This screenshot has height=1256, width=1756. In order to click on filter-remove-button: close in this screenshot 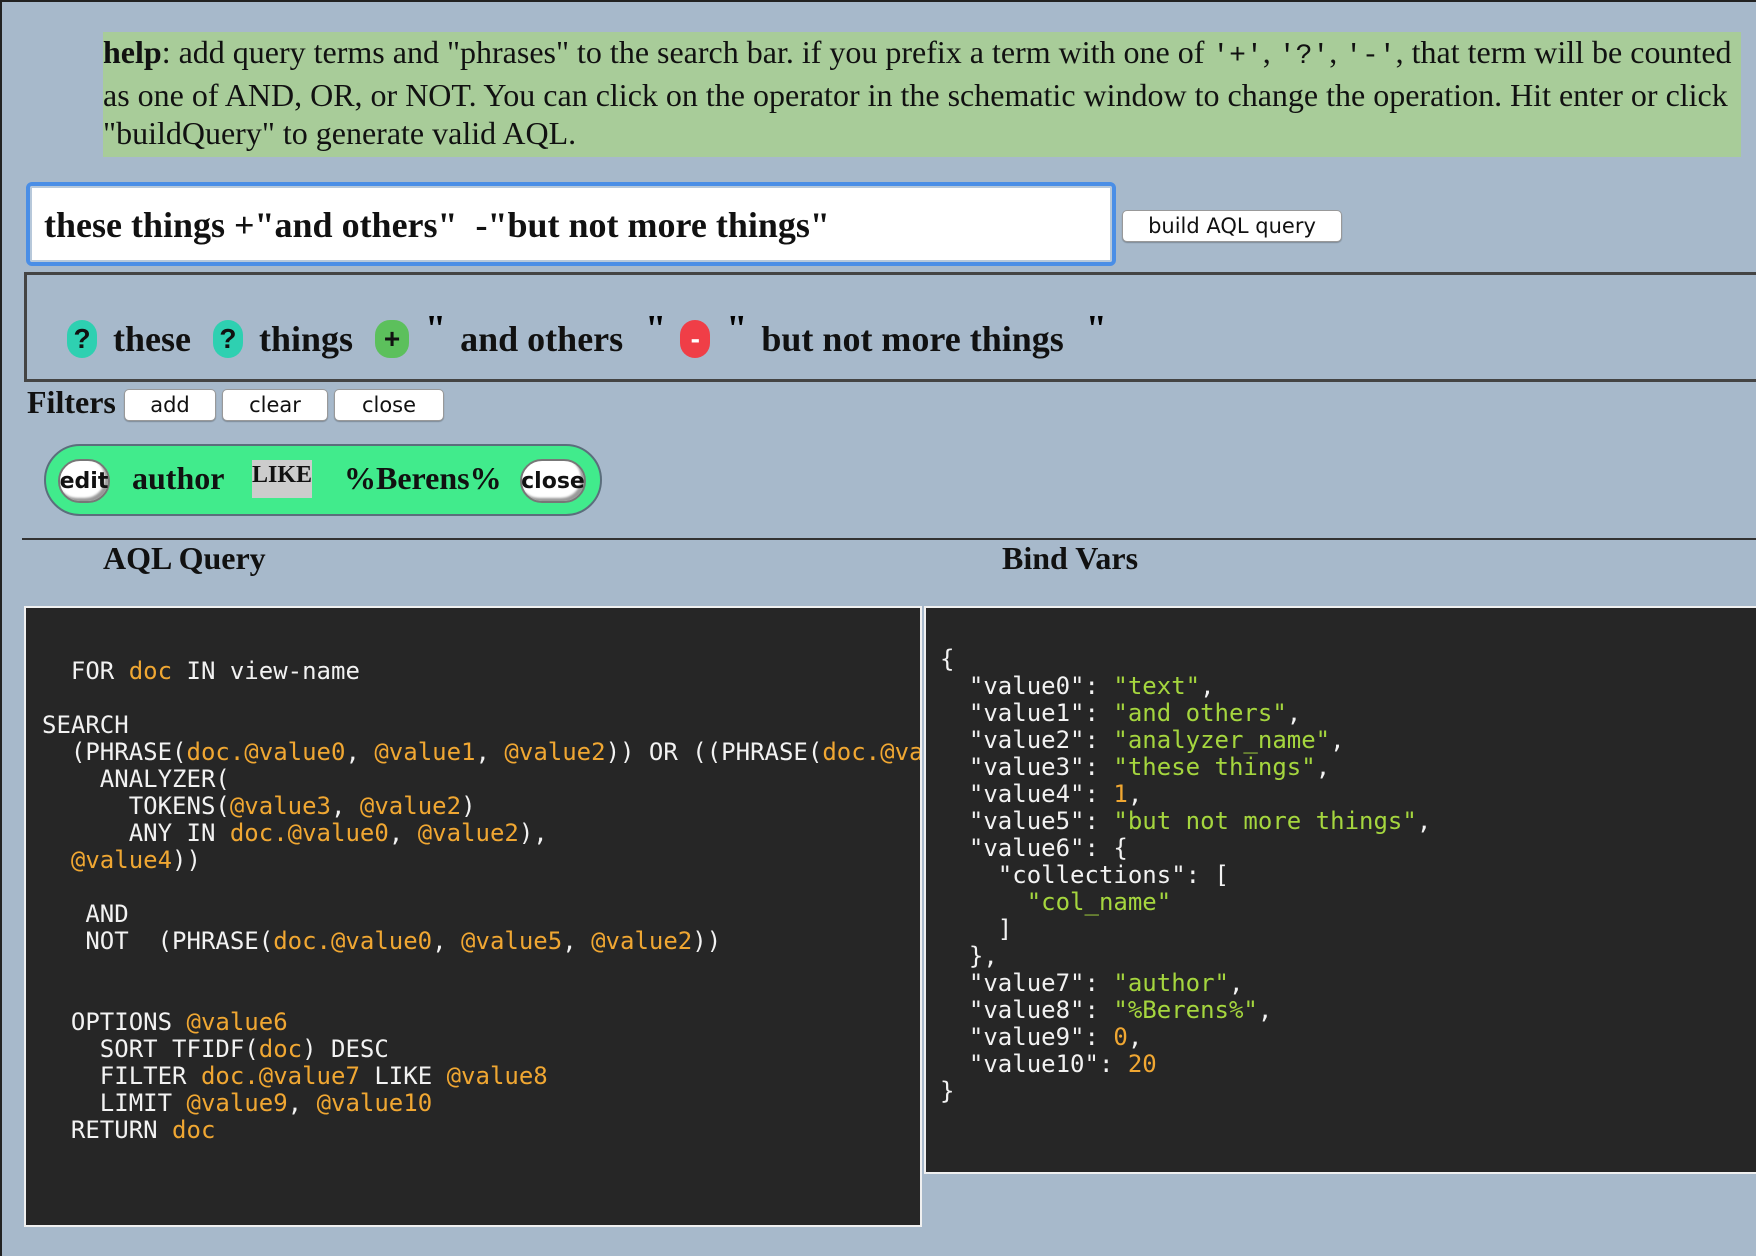, I will do `click(553, 481)`.